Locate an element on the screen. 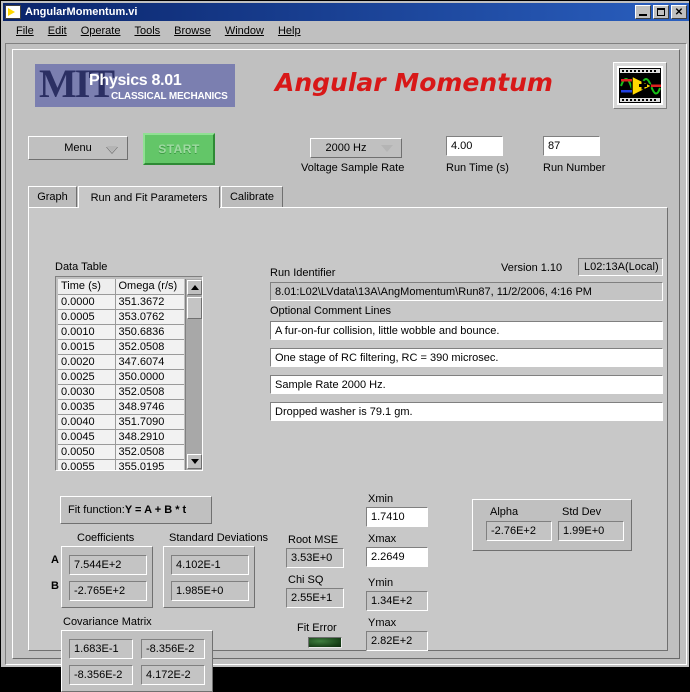 The height and width of the screenshot is (692, 690). table-row: 0.0025 350.0000 is located at coordinates (121, 377).